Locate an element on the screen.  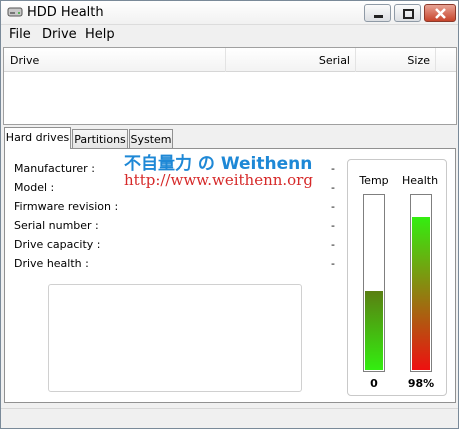
manufacturer-value: - is located at coordinates (333, 168).